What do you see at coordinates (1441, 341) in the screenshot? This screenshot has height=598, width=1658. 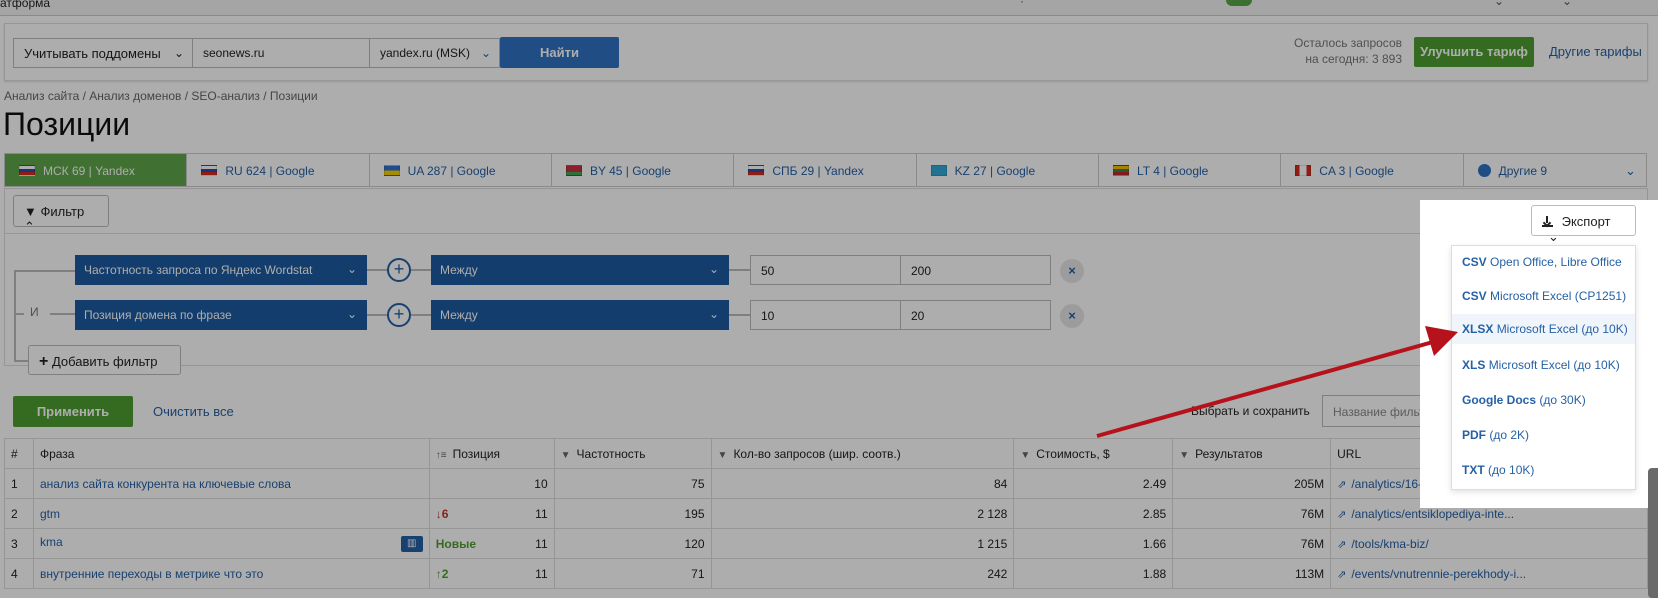 I see `arrow-head` at bounding box center [1441, 341].